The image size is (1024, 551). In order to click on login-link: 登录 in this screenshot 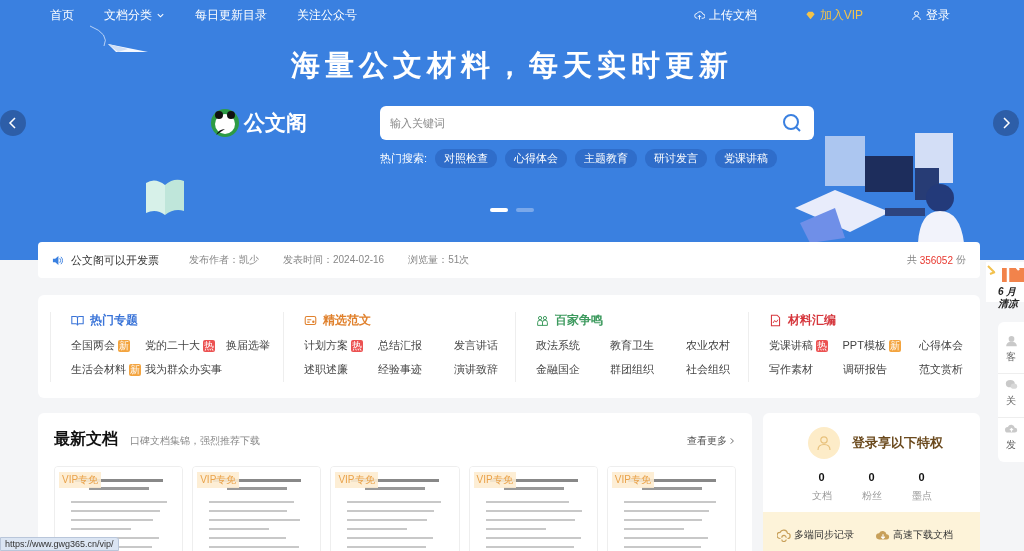, I will do `click(930, 15)`.